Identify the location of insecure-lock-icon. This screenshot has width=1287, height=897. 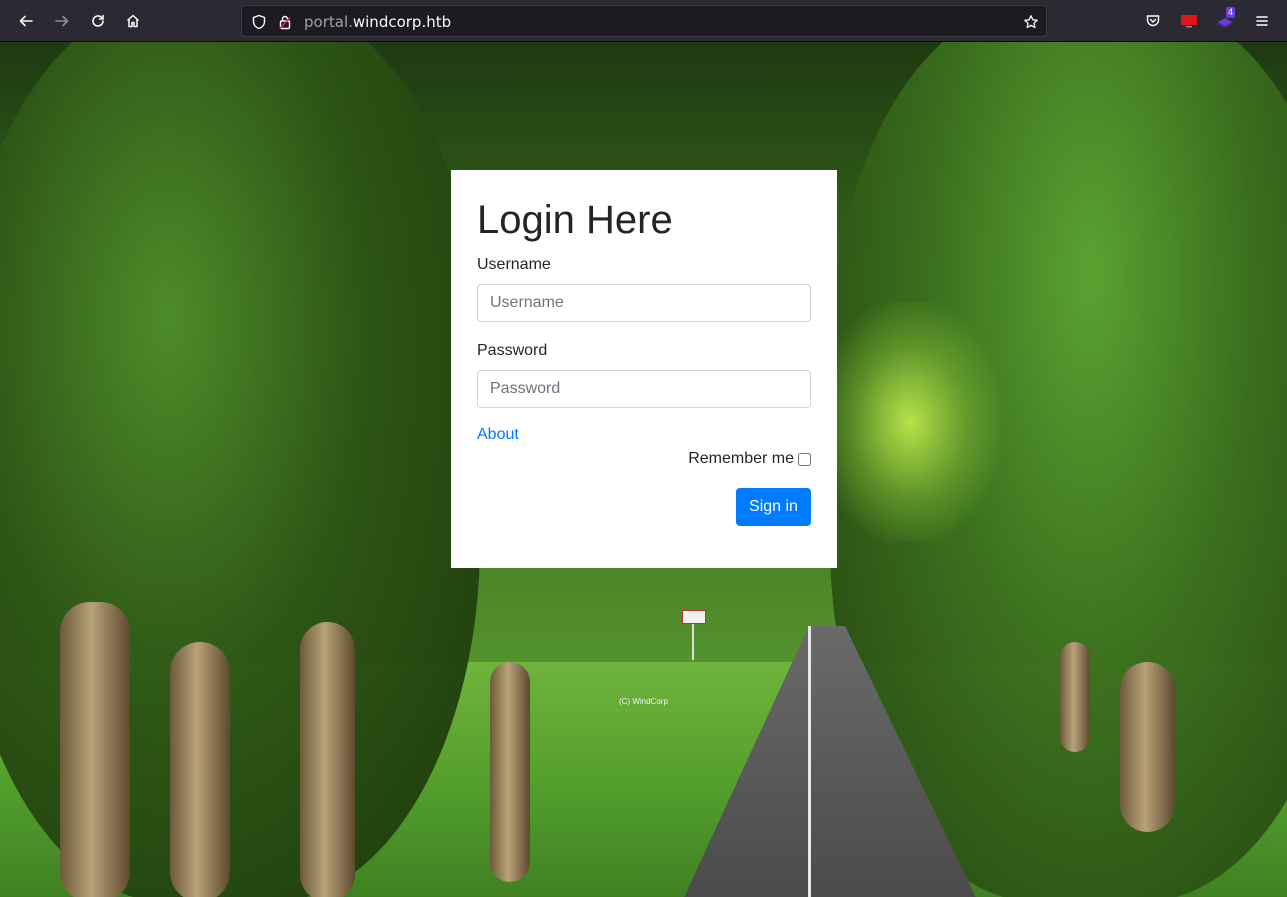
(285, 22).